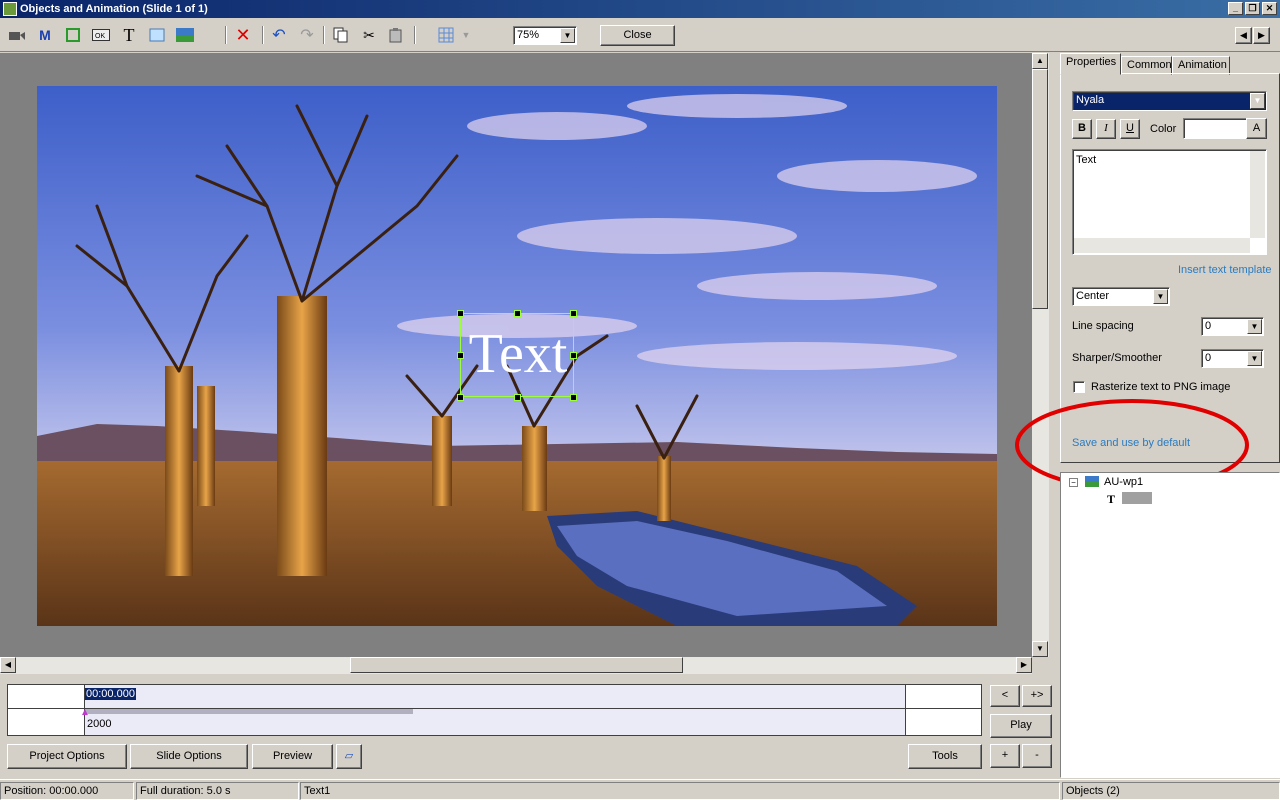  What do you see at coordinates (1090, 100) in the screenshot?
I see `font-value: Nyala` at bounding box center [1090, 100].